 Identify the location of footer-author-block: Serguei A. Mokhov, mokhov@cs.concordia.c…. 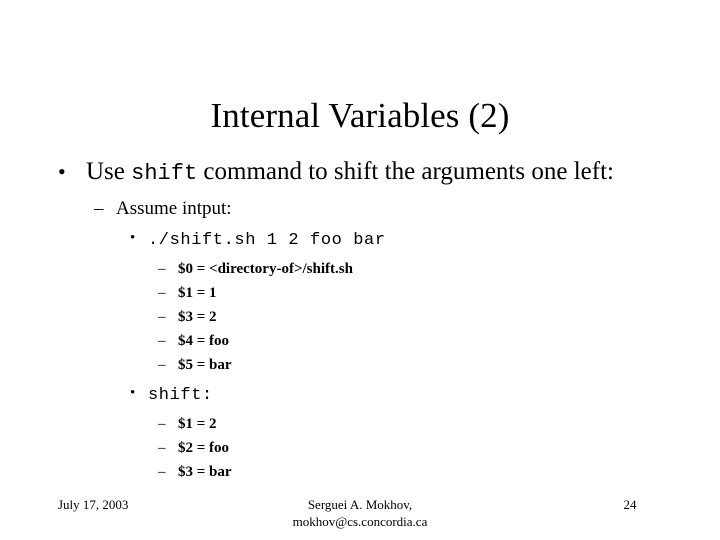
(360, 513).